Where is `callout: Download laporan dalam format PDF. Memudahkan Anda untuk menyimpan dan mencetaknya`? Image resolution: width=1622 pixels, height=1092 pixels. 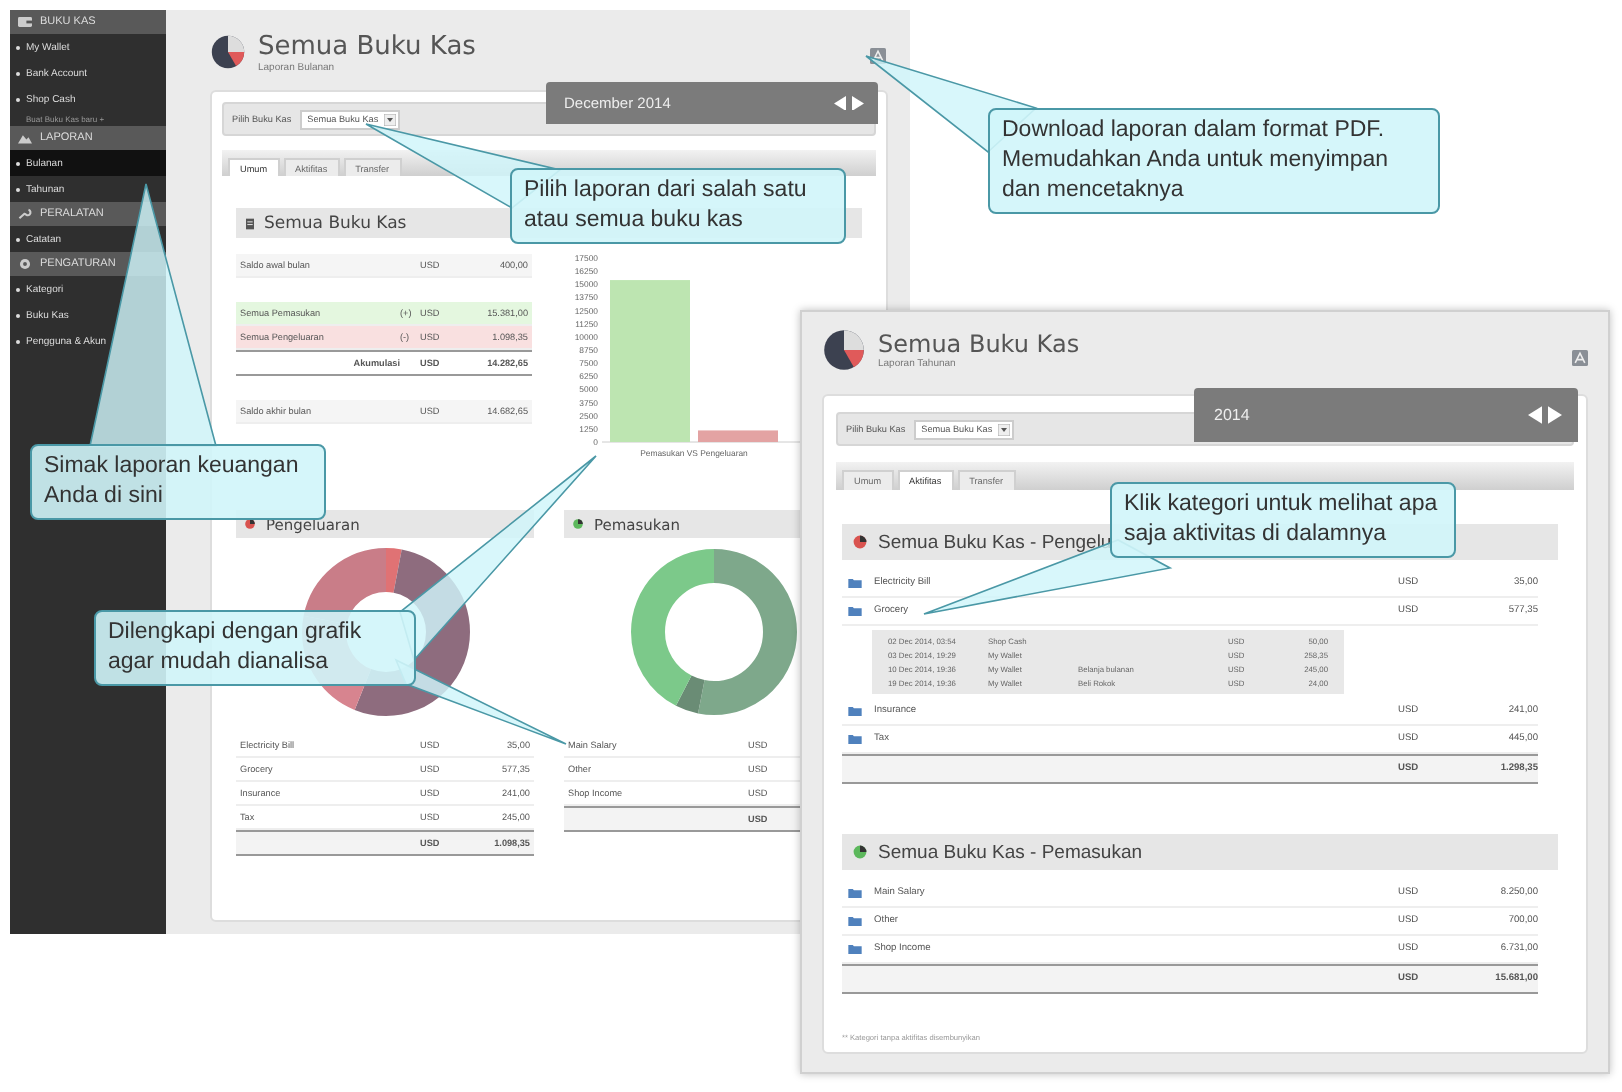
callout: Download laporan dalam format PDF. Memudahkan Anda untuk menyimpan dan mencetaknya is located at coordinates (1214, 161).